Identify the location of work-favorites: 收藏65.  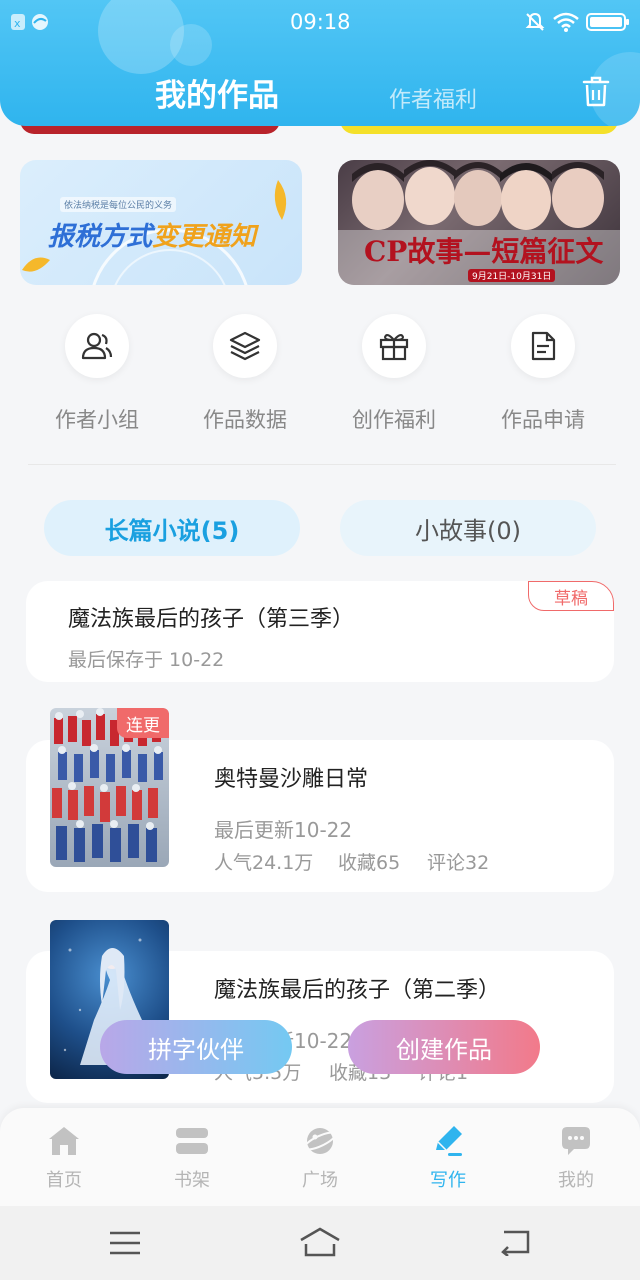
(369, 863).